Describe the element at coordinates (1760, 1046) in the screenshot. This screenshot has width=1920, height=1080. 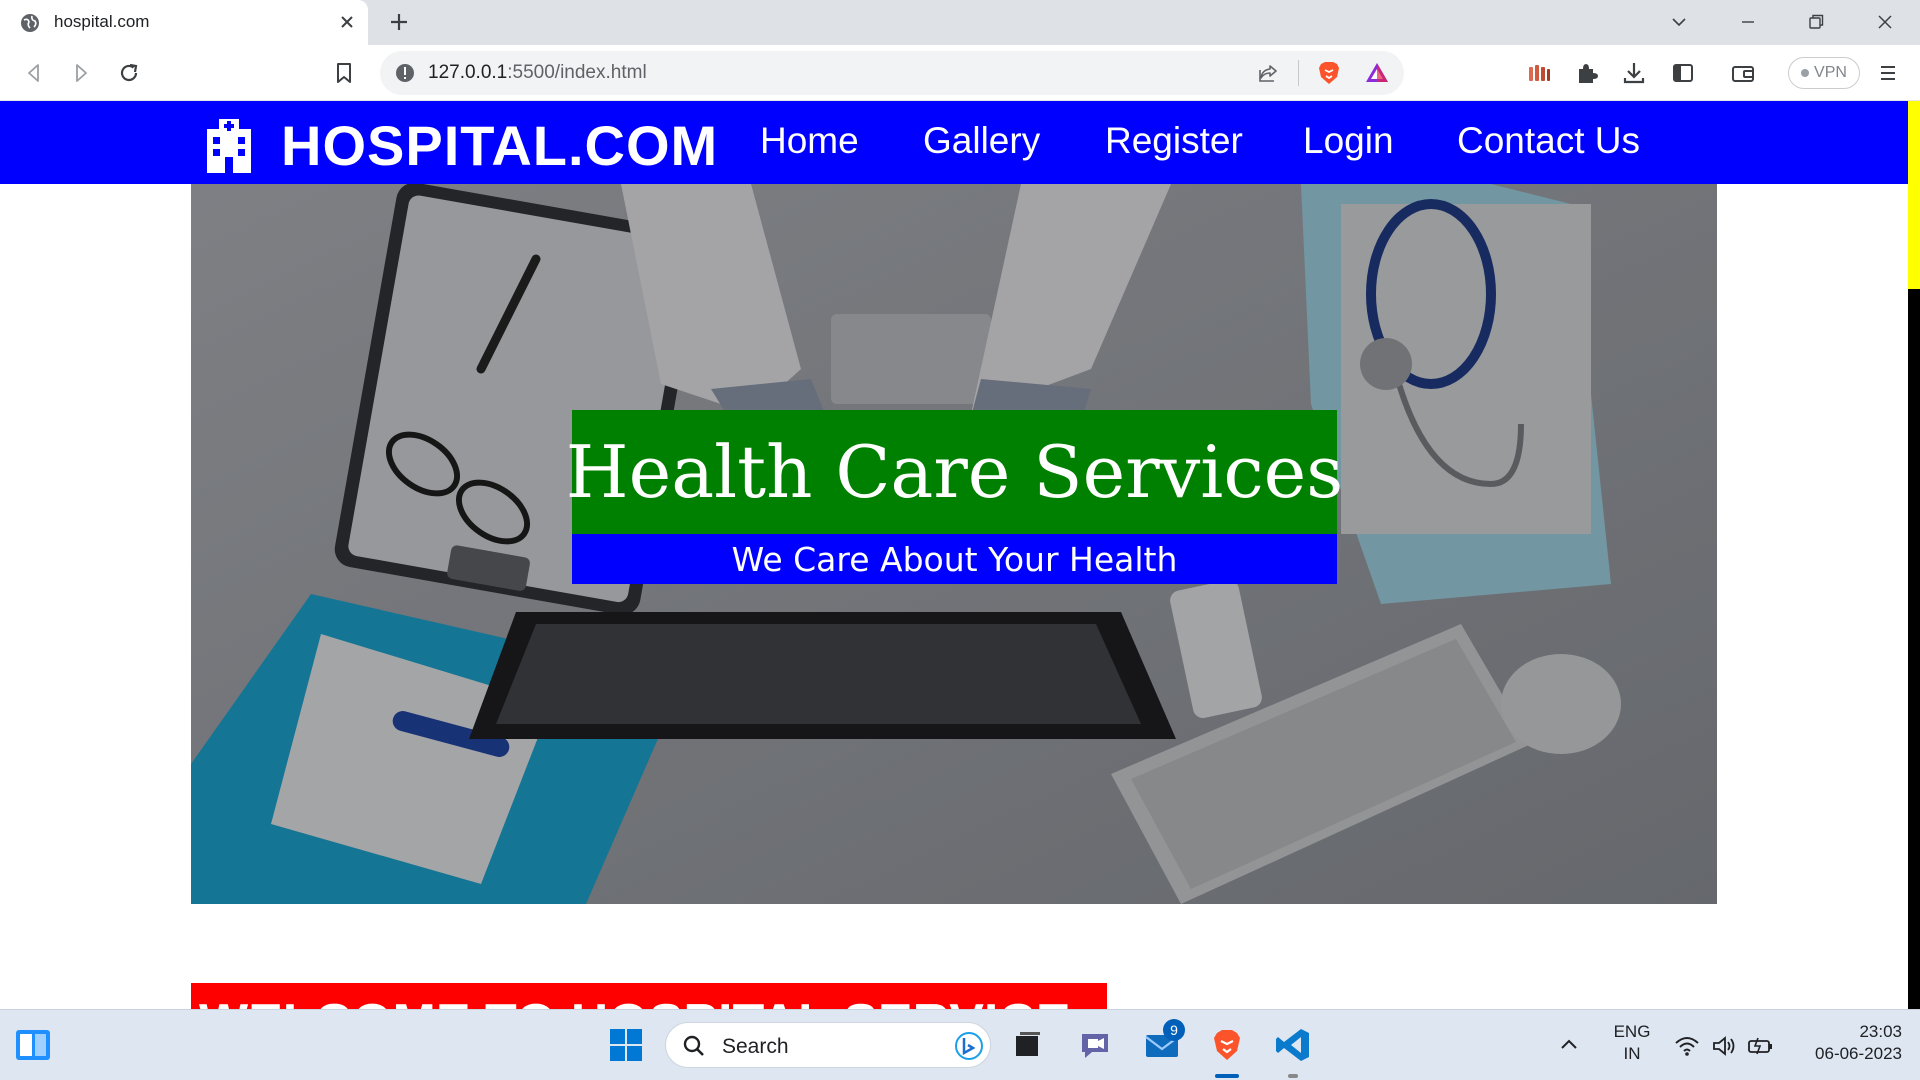
I see `battery-icon` at that location.